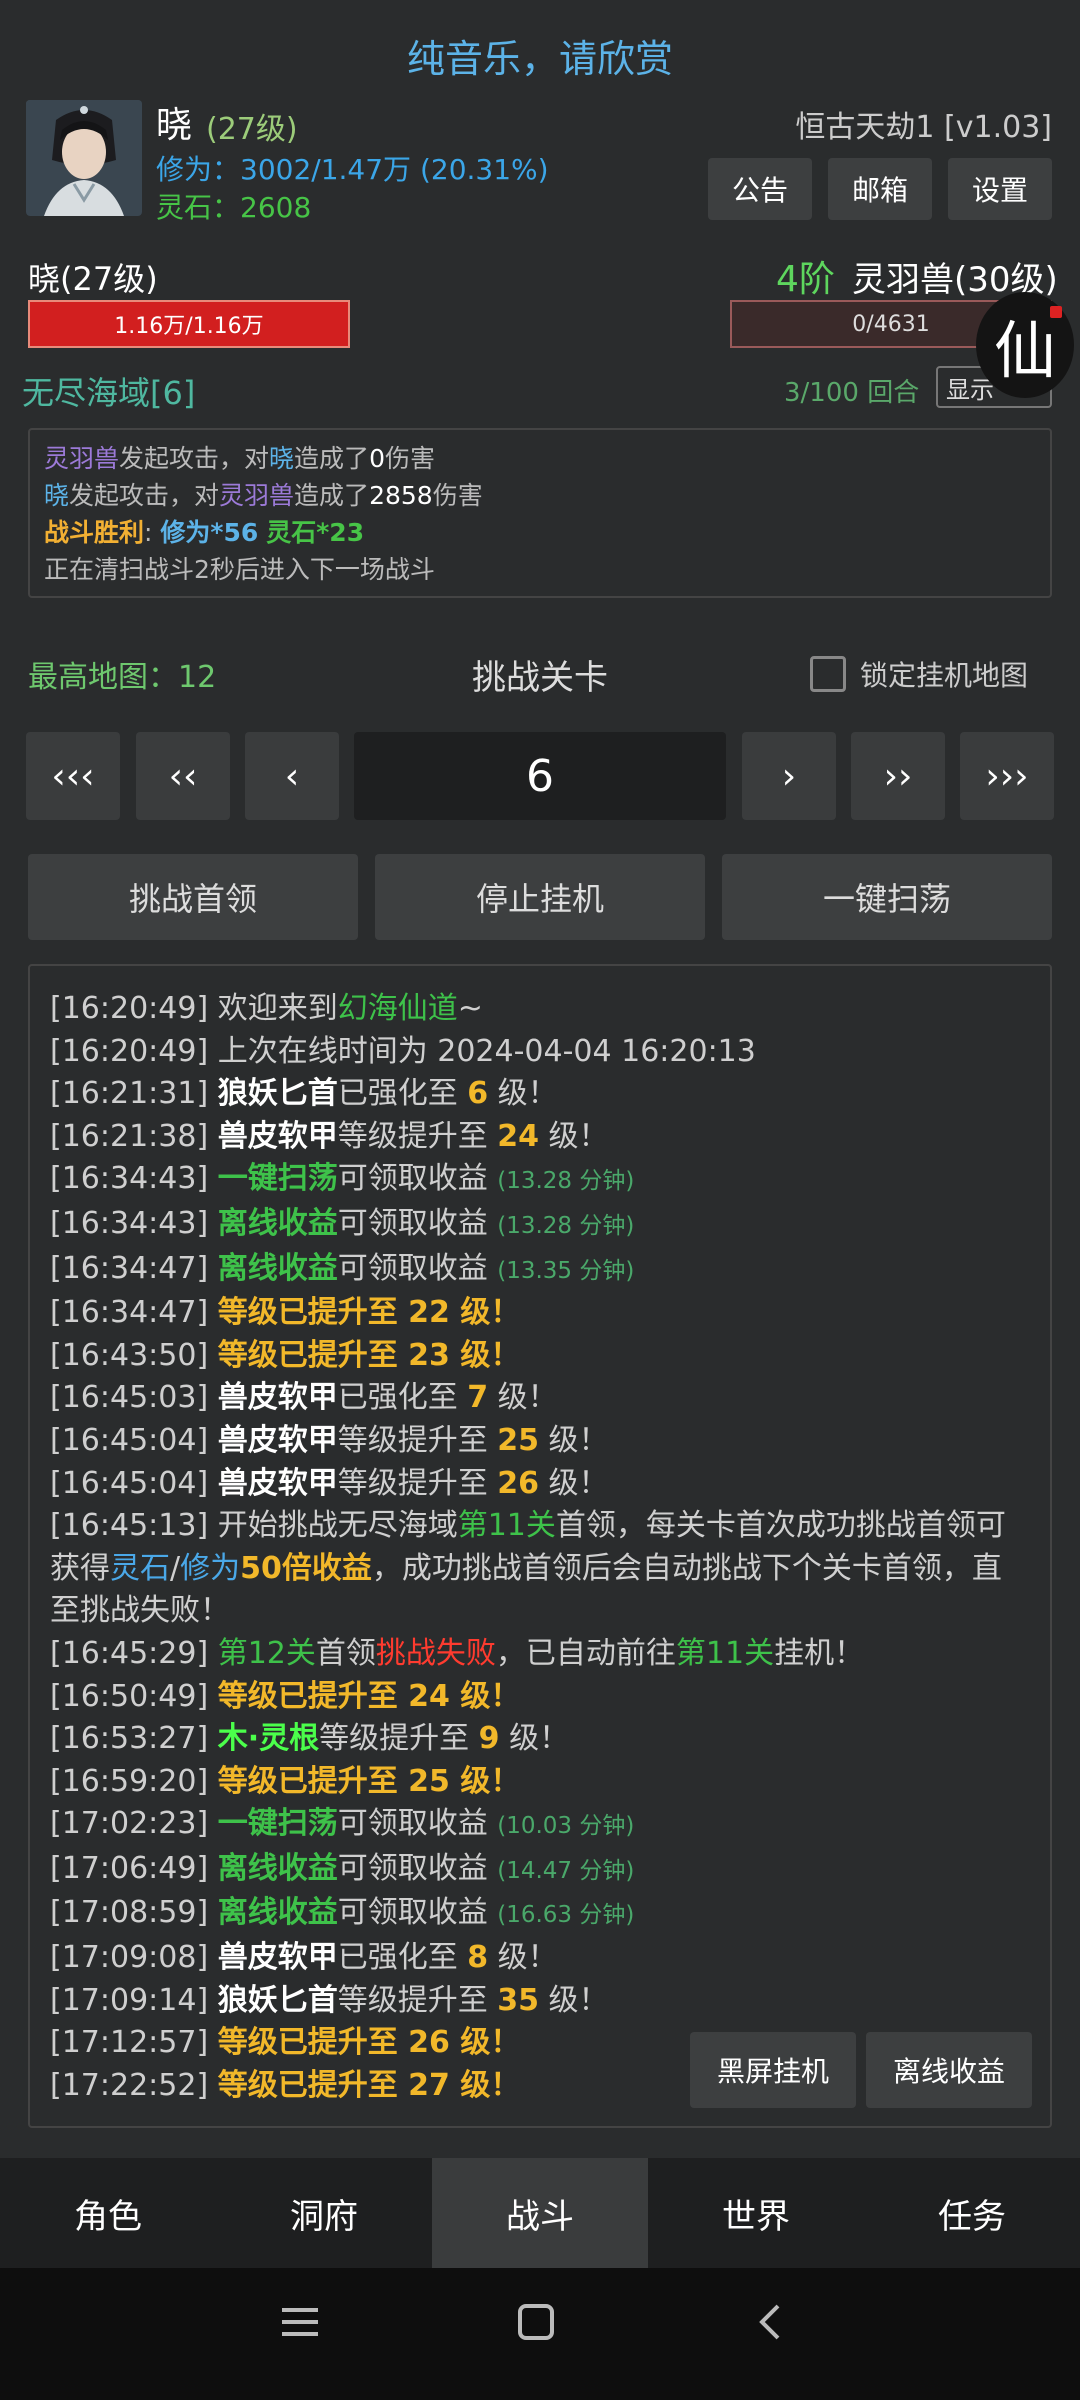 The width and height of the screenshot is (1080, 2400). What do you see at coordinates (277, 1223) in the screenshot?
I see `log-item: 离线收益` at bounding box center [277, 1223].